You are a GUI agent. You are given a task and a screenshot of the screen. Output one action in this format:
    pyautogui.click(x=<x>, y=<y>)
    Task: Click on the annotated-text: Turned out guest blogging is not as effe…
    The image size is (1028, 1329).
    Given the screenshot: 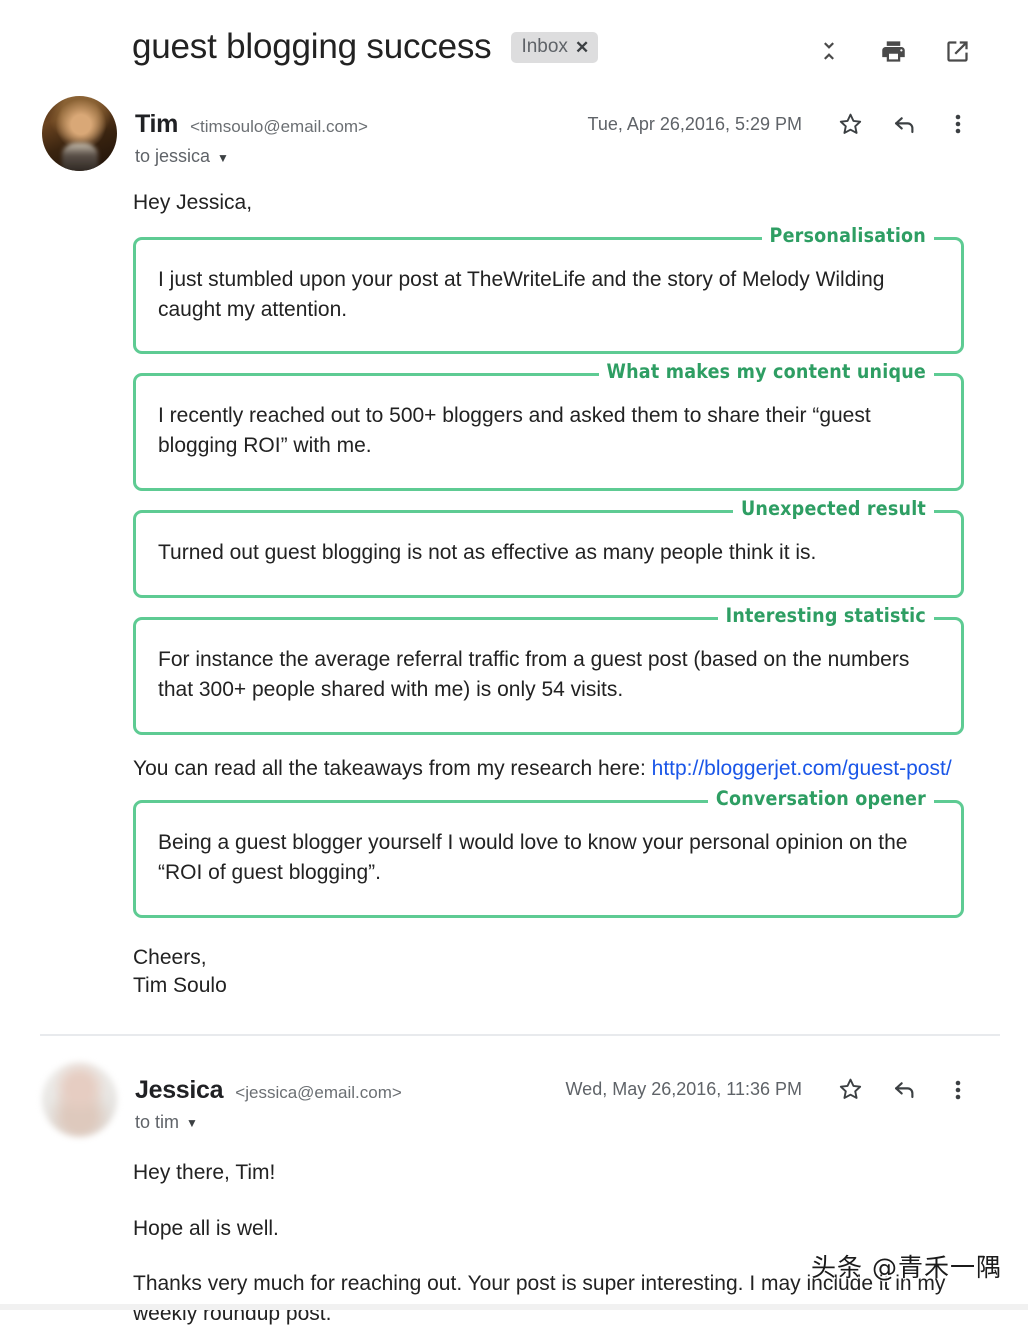 What is the action you would take?
    pyautogui.click(x=487, y=553)
    